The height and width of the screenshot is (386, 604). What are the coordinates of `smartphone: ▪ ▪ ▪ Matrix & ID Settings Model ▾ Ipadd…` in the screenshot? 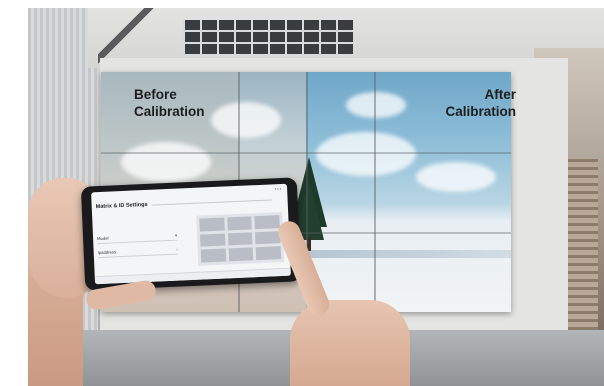 It's located at (191, 234).